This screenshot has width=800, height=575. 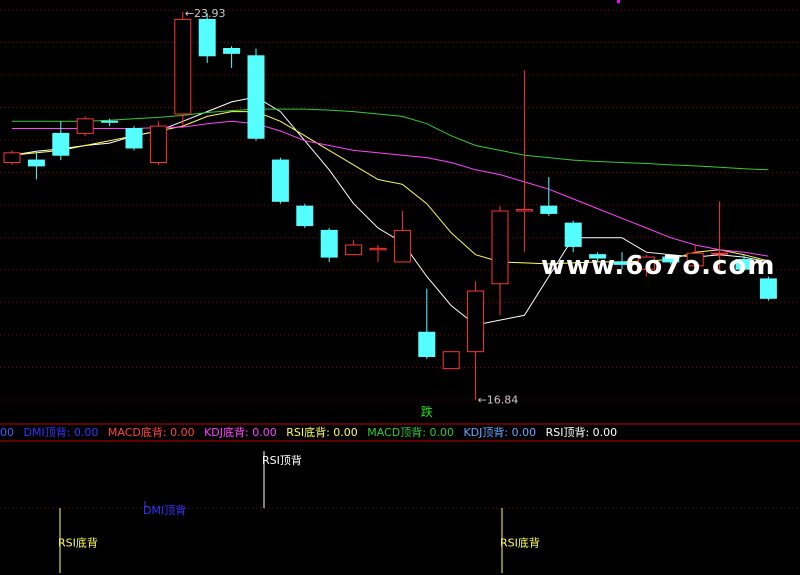 What do you see at coordinates (240, 432) in the screenshot?
I see `status-item: KDJ底背: 0.00` at bounding box center [240, 432].